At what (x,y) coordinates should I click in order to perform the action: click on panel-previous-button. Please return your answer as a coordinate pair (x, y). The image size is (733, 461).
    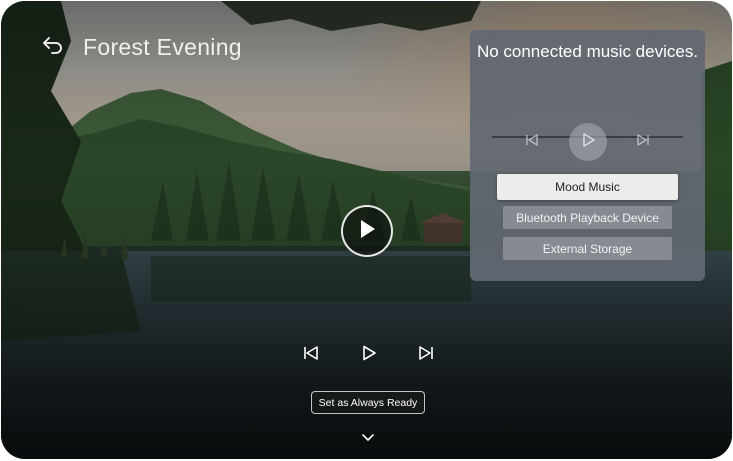
    Looking at the image, I should click on (532, 142).